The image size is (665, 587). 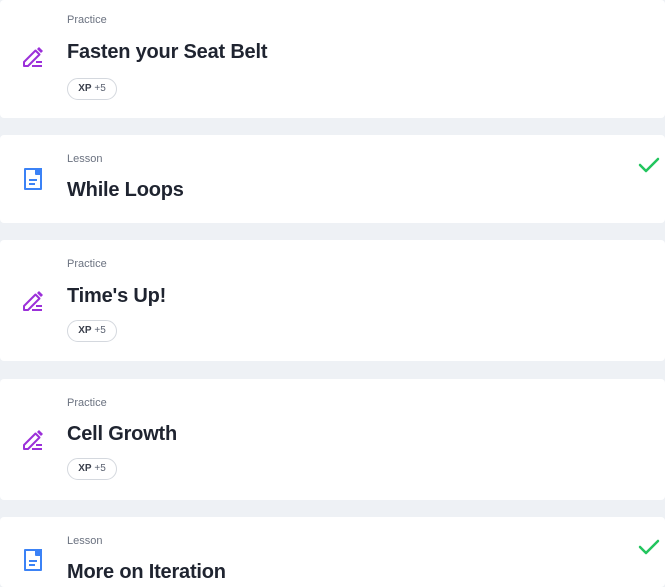 I want to click on item-title: Time's Up!, so click(x=117, y=296).